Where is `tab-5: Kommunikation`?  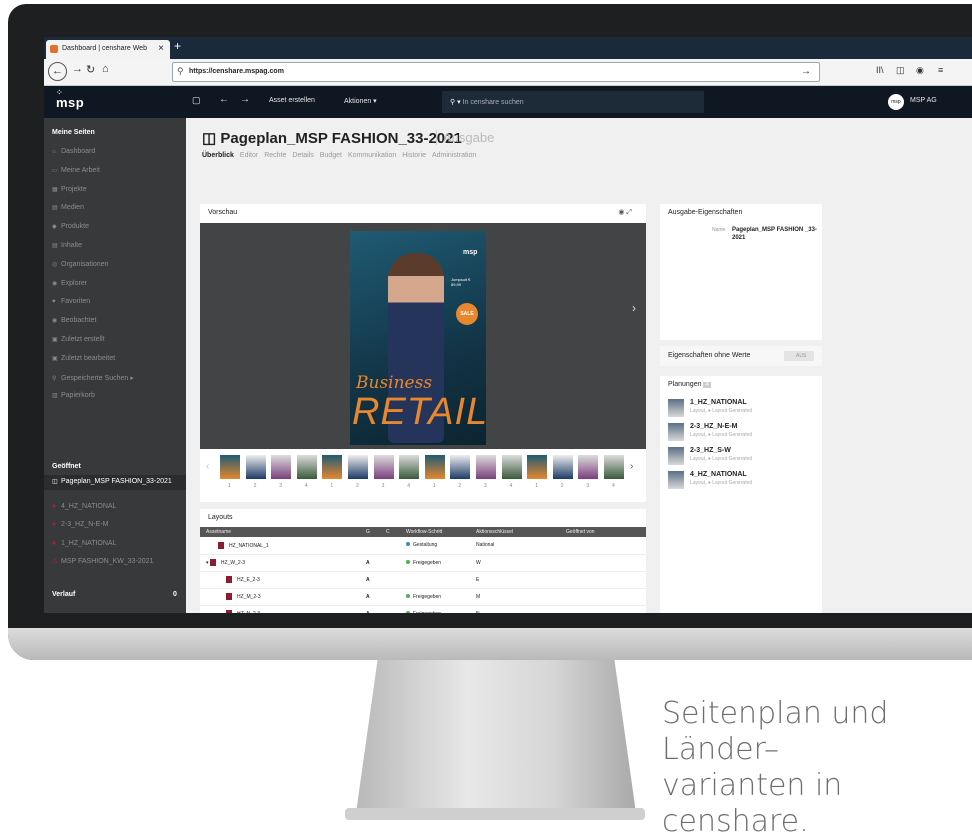
tab-5: Kommunikation is located at coordinates (372, 155).